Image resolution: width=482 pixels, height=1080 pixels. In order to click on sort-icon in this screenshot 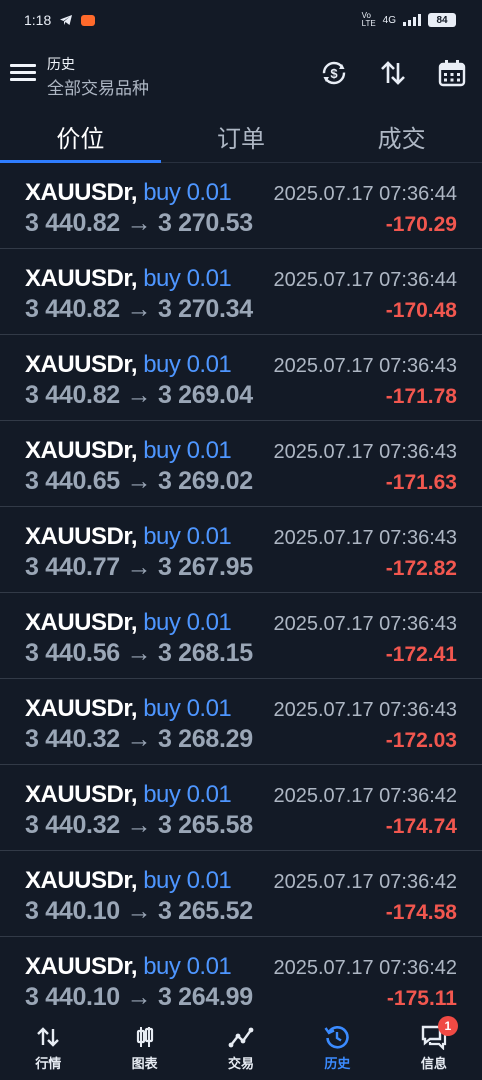, I will do `click(393, 73)`.